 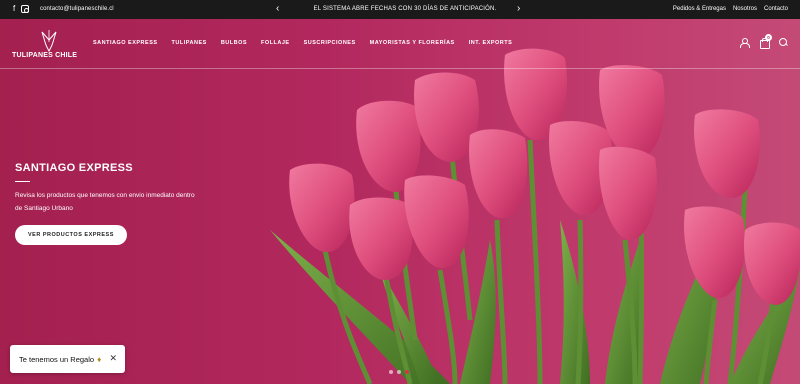 What do you see at coordinates (14, 9) in the screenshot?
I see `facebook-icon: f` at bounding box center [14, 9].